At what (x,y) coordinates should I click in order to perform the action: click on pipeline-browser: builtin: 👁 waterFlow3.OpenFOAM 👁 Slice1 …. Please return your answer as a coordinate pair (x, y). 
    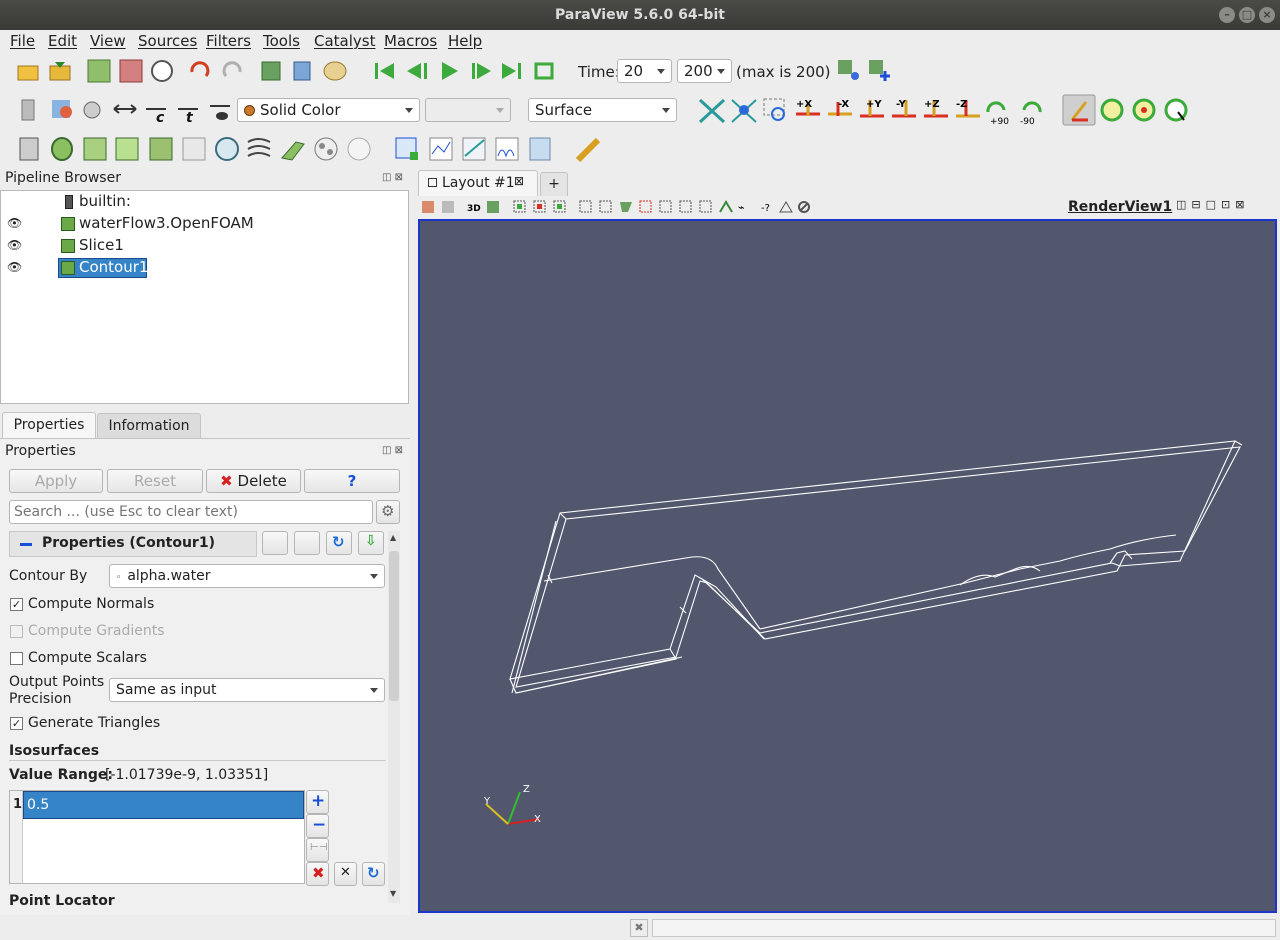
    Looking at the image, I should click on (204, 297).